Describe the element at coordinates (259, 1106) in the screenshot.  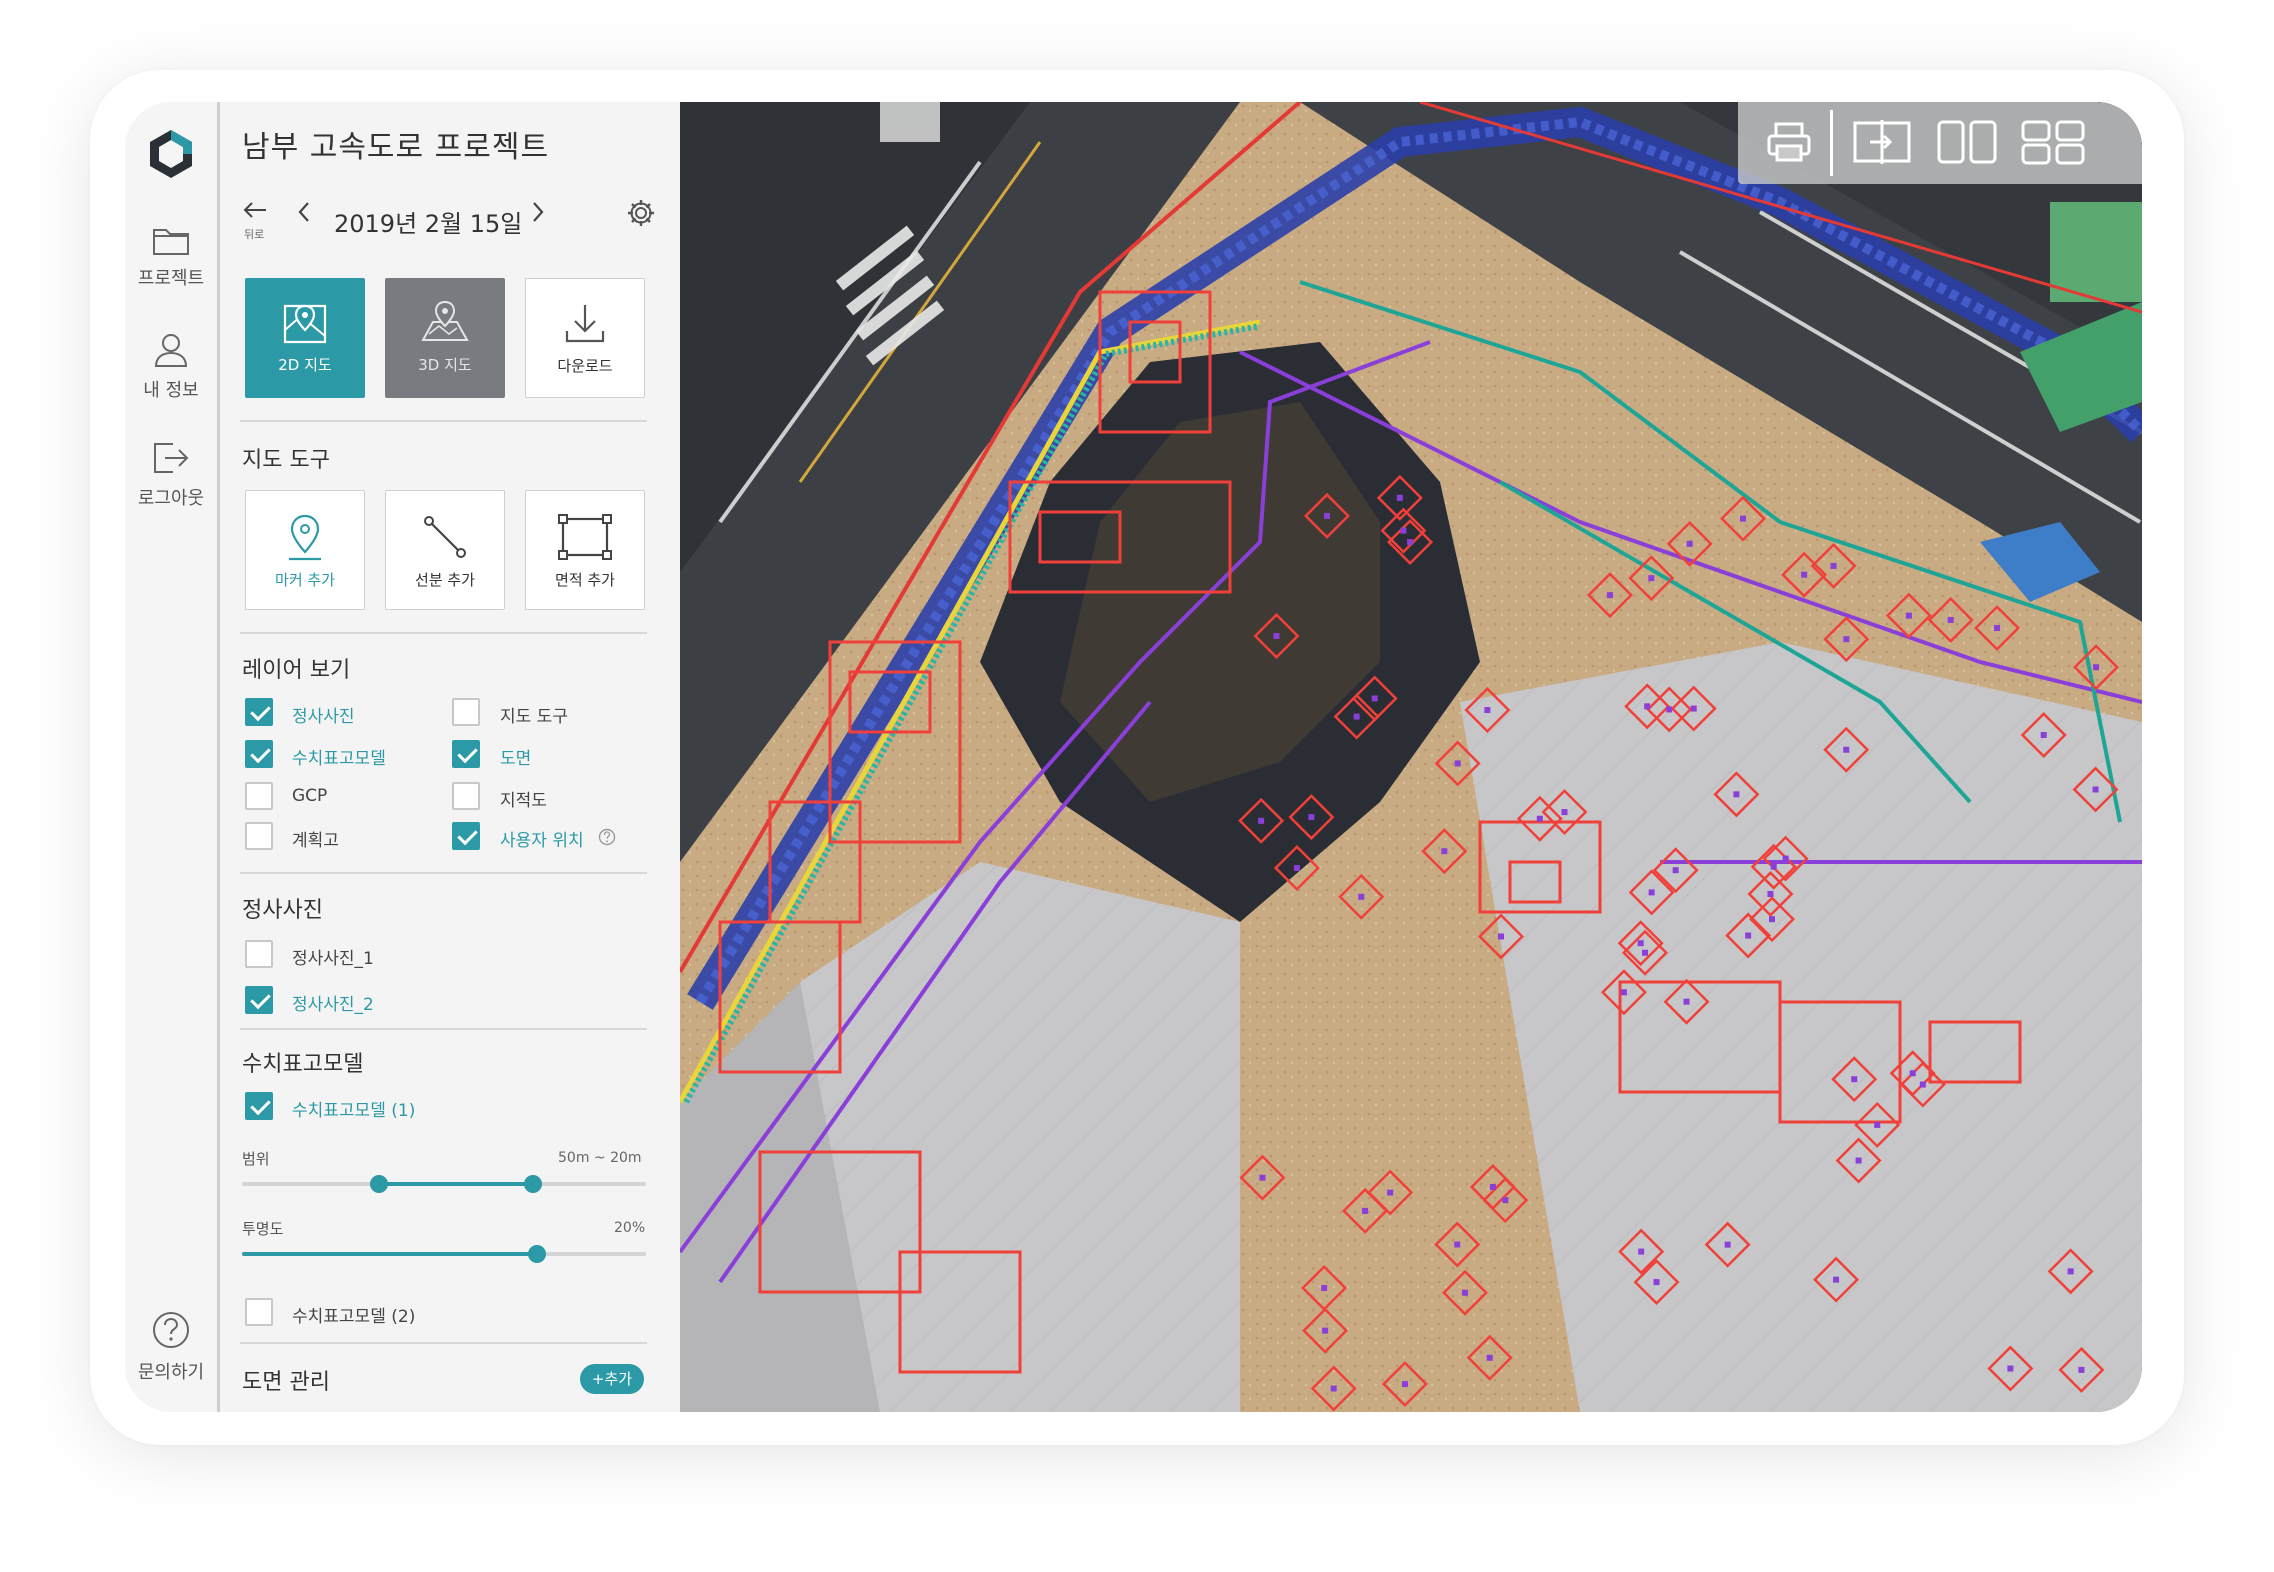
I see `dem-1-checkbox` at that location.